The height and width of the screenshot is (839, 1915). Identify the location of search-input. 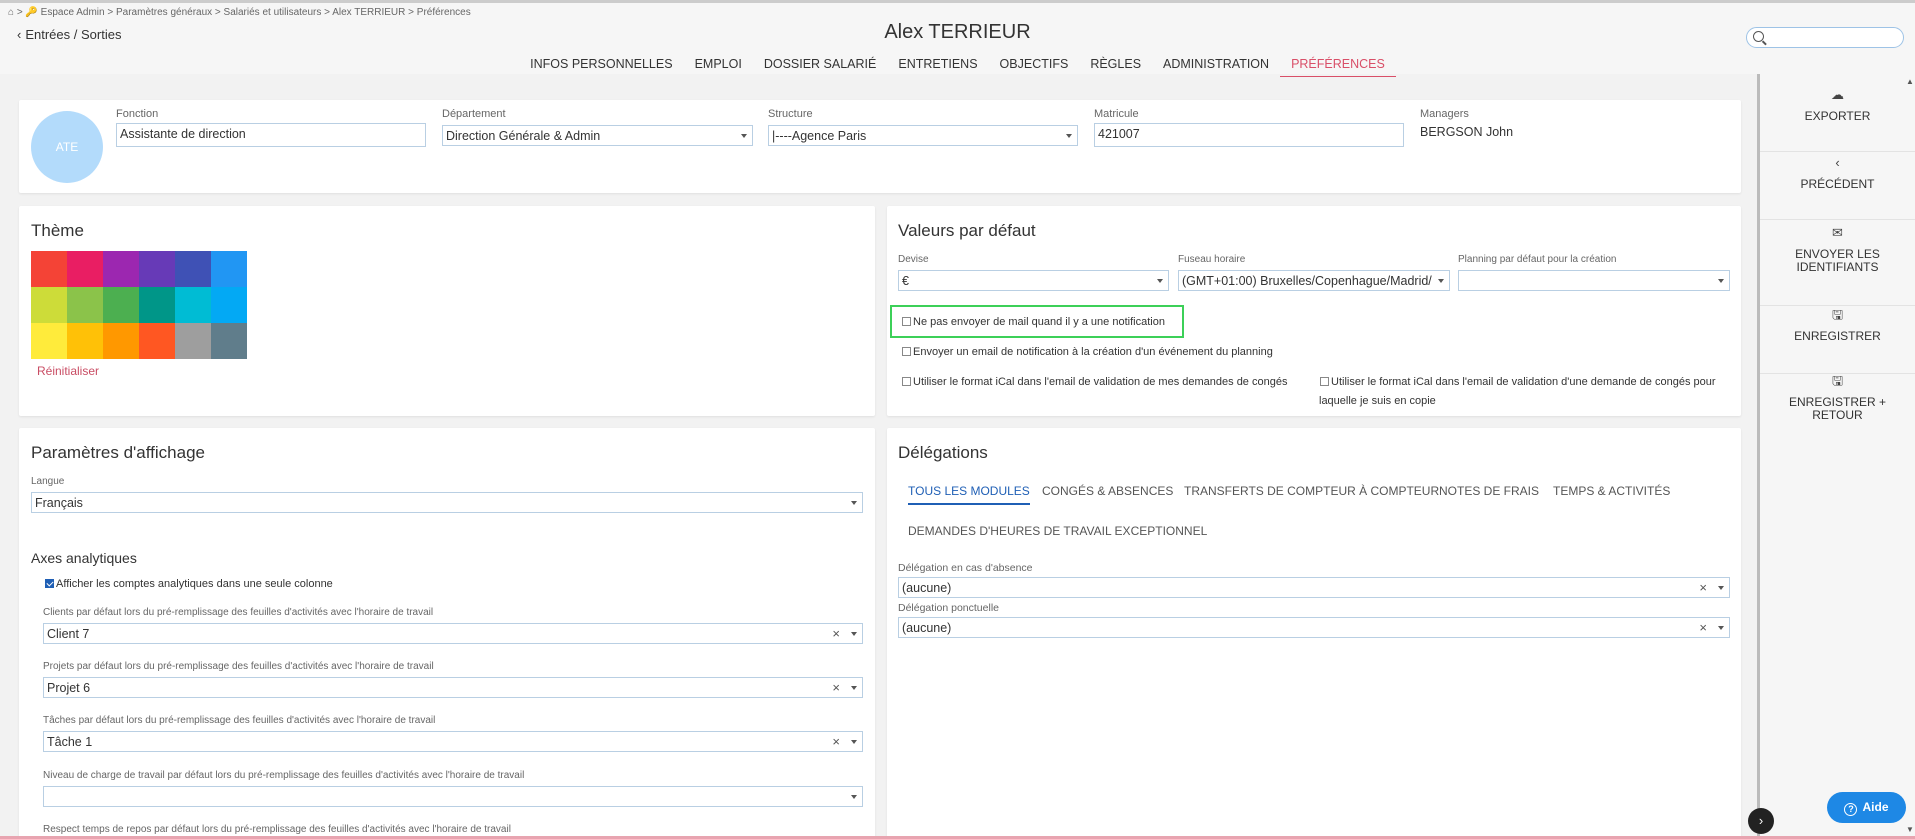
(1834, 37).